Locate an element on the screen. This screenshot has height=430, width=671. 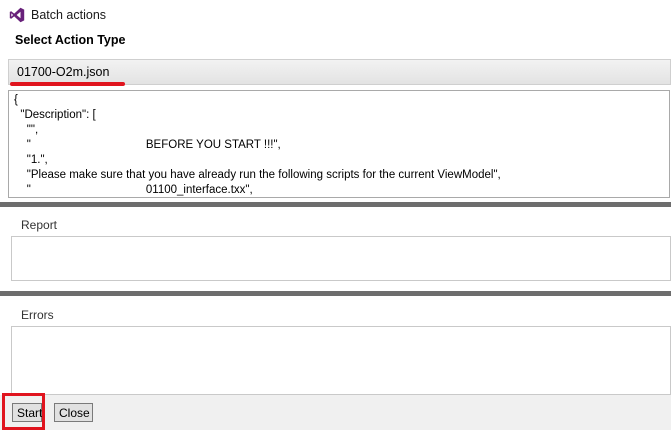
json-line: { is located at coordinates (16, 100).